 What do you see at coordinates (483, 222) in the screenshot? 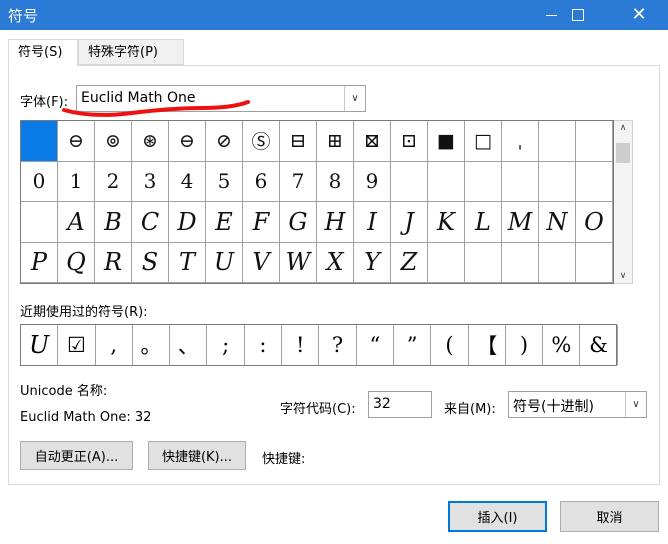
I see `symbol-cell: L` at bounding box center [483, 222].